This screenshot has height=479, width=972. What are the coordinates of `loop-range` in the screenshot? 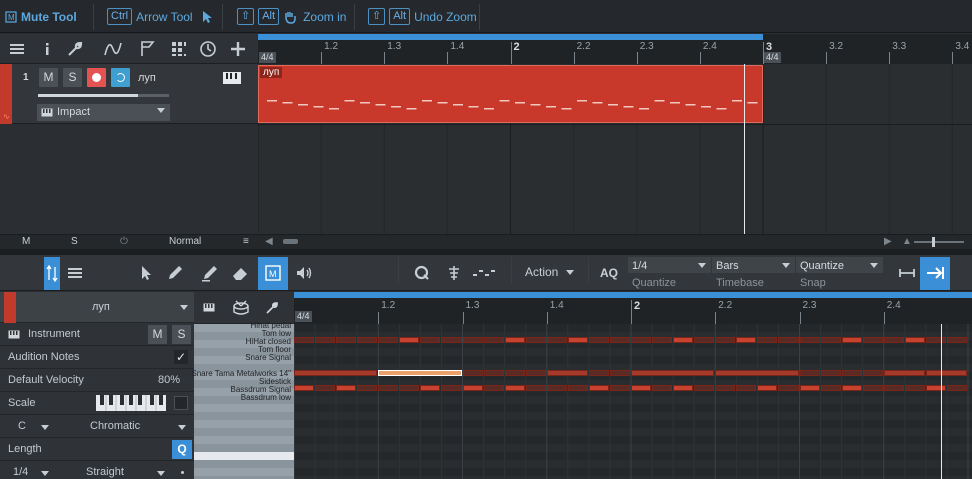 It's located at (510, 37).